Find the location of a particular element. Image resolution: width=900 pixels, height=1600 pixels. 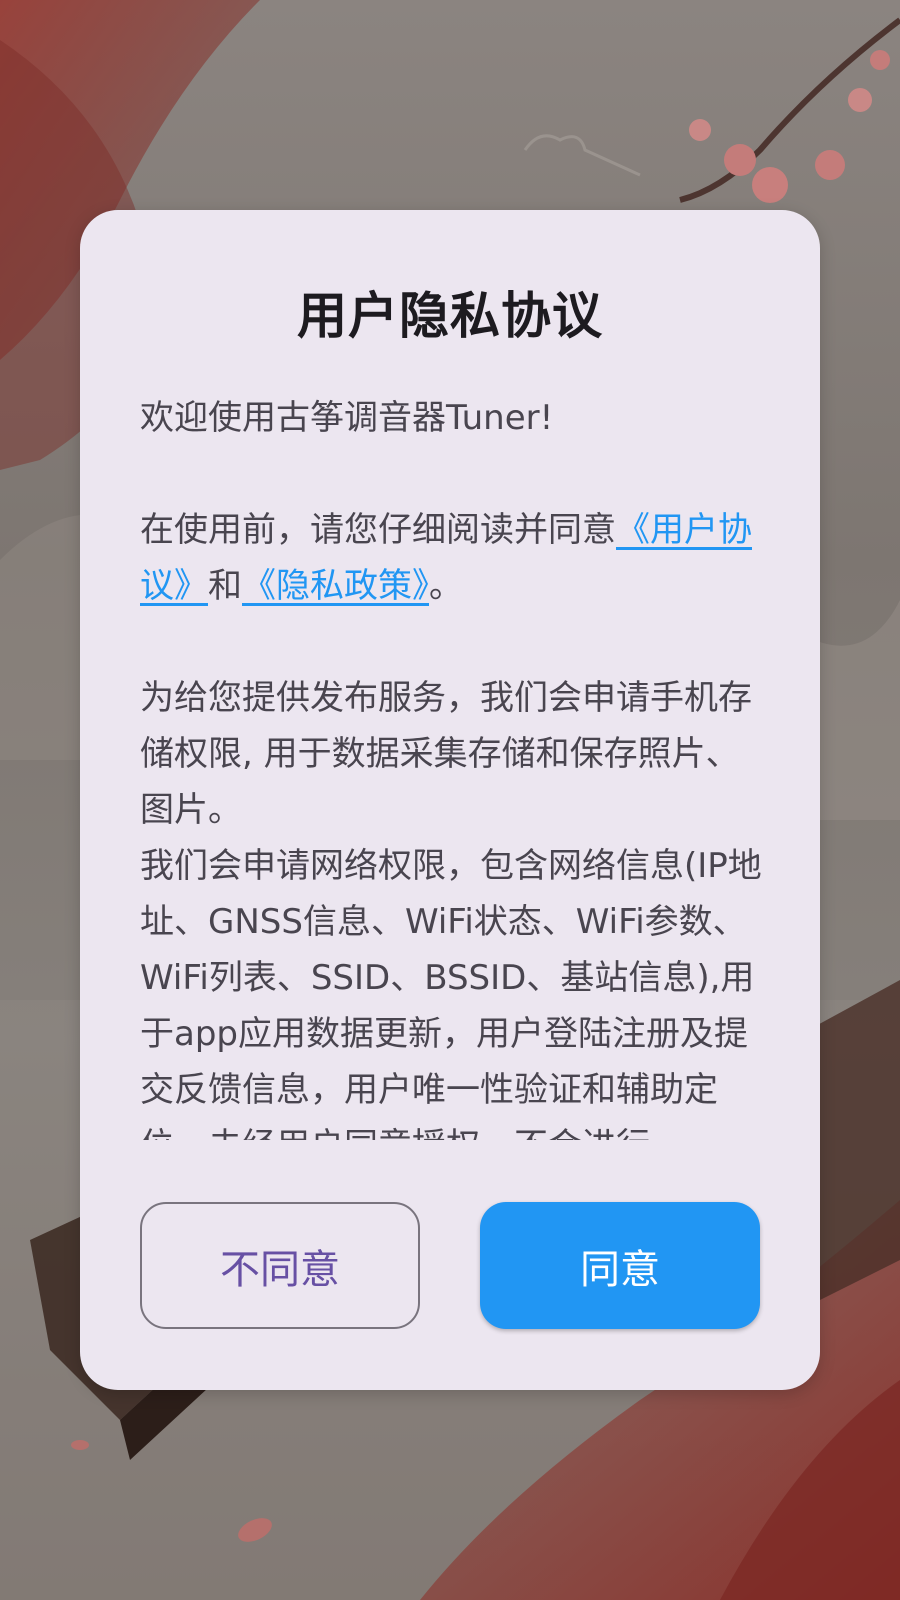

intro-prefix-text: 在使用前，请您仔细阅读并同意 is located at coordinates (378, 530).